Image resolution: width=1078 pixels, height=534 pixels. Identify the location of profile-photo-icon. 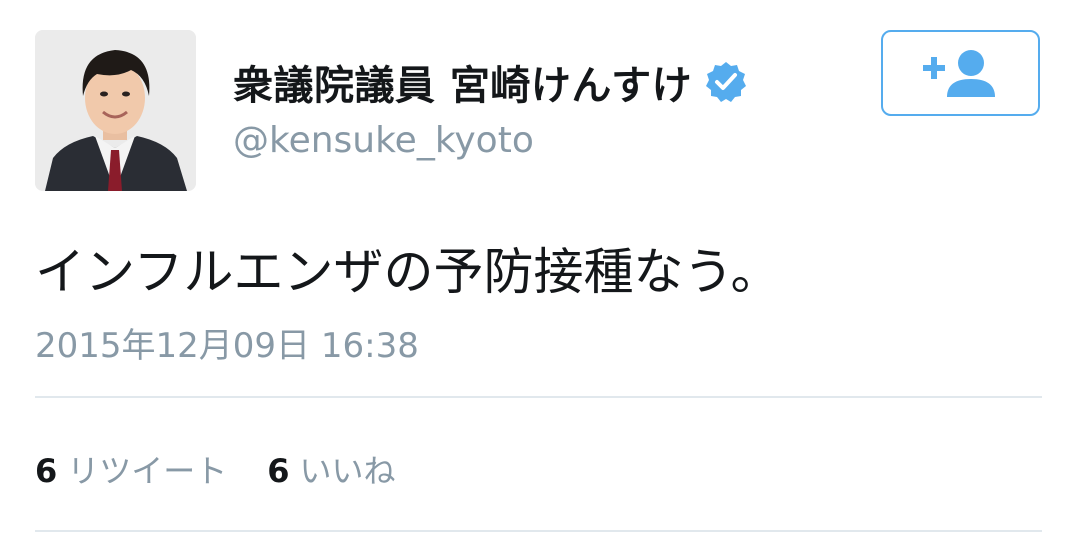
(115, 110).